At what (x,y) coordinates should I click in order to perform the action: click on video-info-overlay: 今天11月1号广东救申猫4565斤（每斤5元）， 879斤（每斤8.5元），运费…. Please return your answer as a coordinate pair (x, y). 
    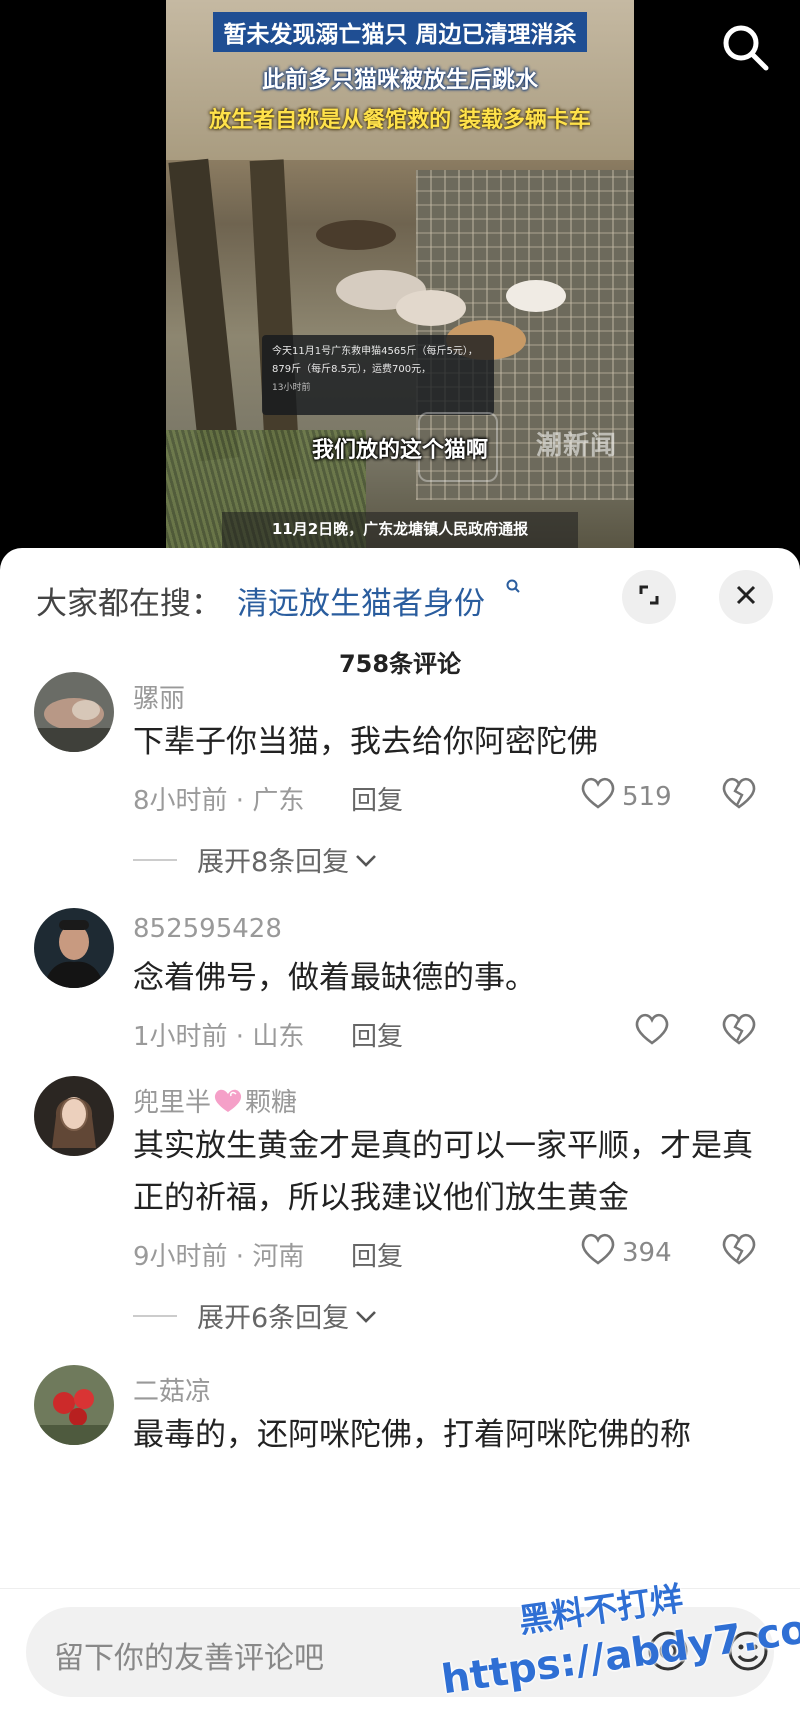
    Looking at the image, I should click on (378, 375).